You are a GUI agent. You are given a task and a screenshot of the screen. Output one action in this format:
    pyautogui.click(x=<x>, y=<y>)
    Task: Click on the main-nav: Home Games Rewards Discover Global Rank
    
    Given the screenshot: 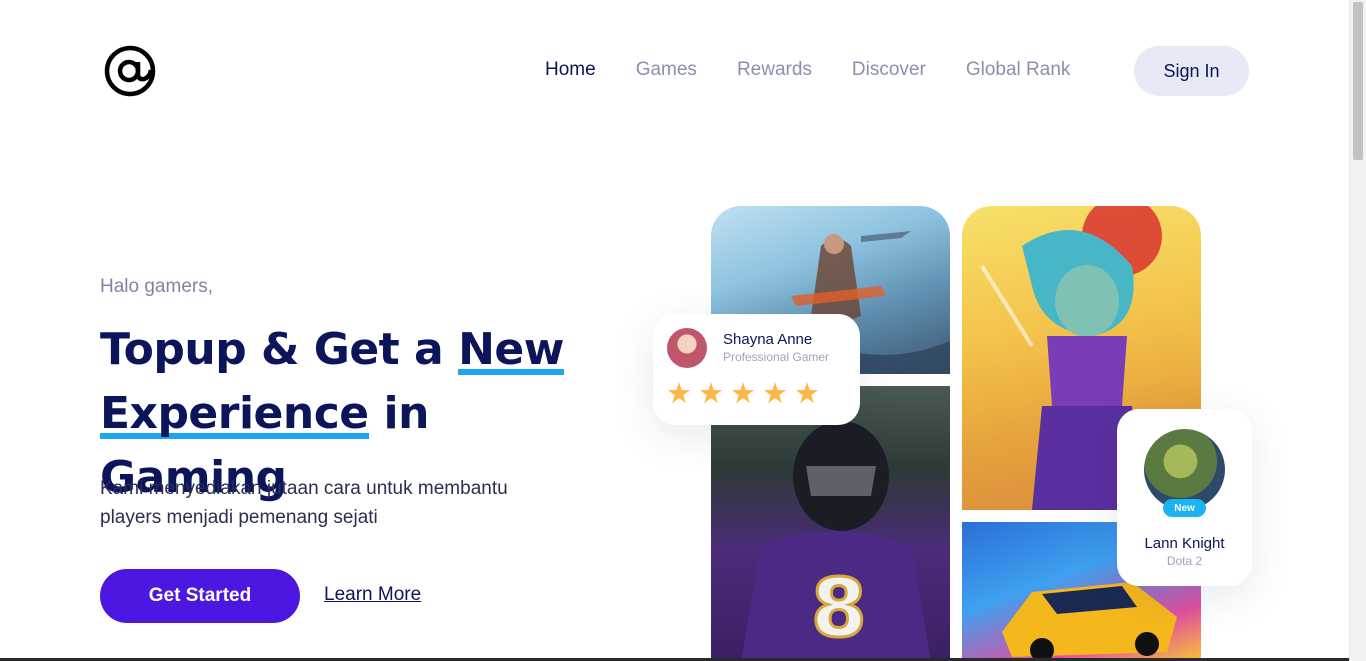 What is the action you would take?
    pyautogui.click(x=807, y=70)
    